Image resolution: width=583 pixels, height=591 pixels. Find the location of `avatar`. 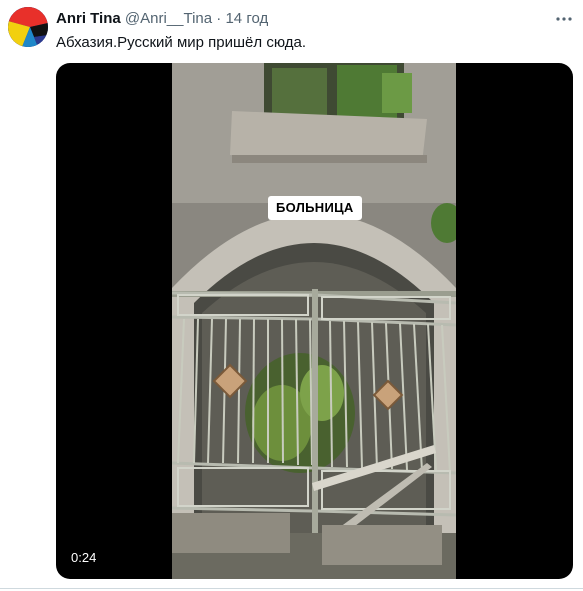

avatar is located at coordinates (28, 27).